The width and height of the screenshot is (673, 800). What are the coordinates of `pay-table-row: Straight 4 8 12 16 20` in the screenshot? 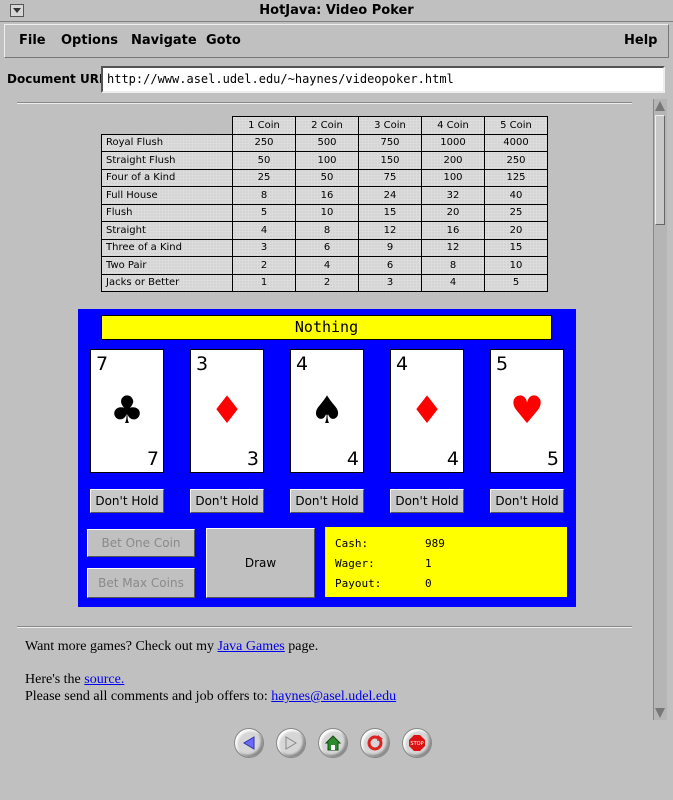 It's located at (324, 230).